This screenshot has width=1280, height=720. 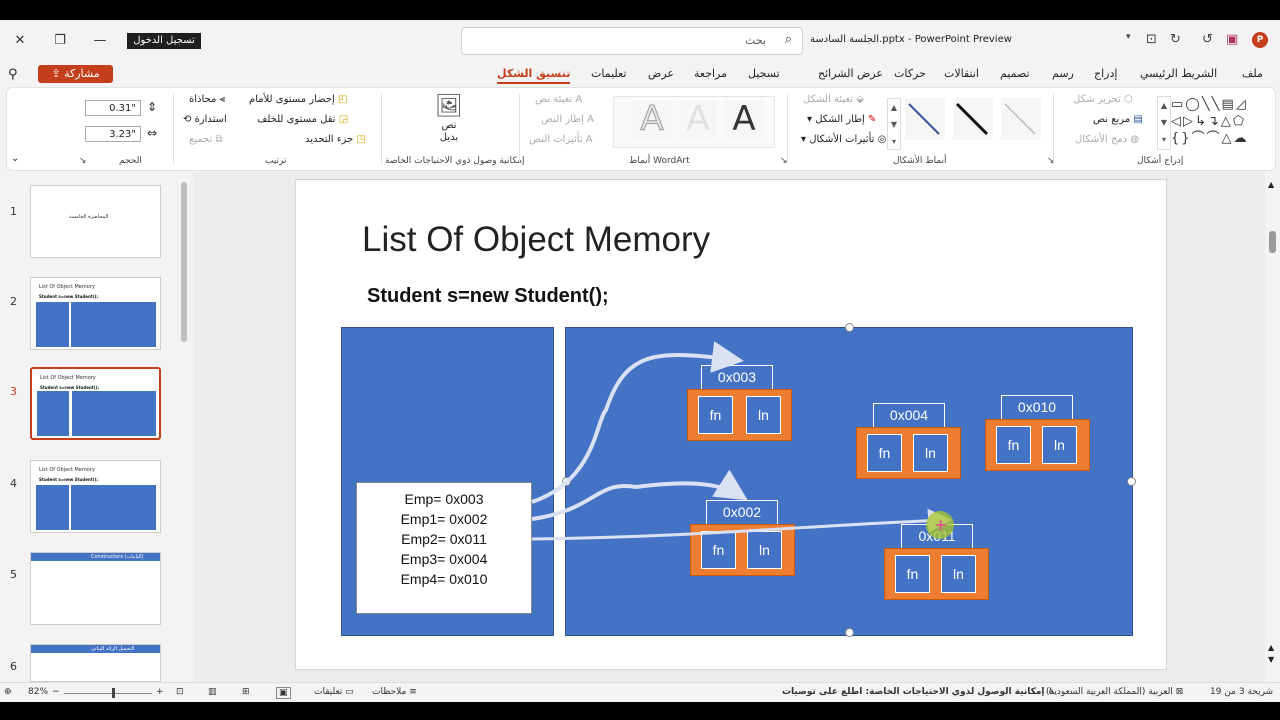 What do you see at coordinates (75, 74) in the screenshot?
I see `share-button: ⇪ مشاركة` at bounding box center [75, 74].